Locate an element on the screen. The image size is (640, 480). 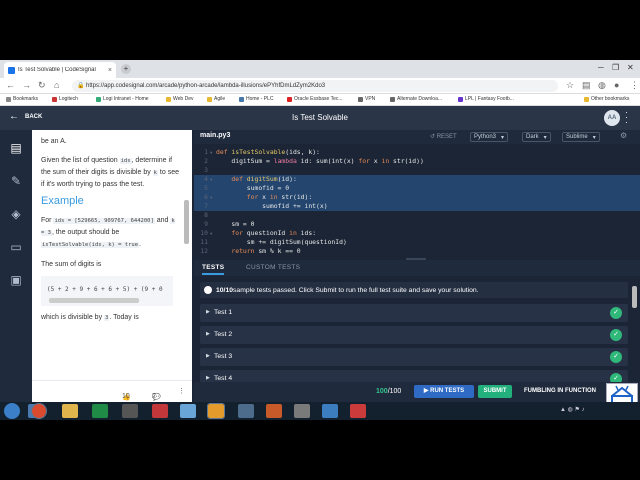
bookmark-item: Web Dev is located at coordinates (179, 99).